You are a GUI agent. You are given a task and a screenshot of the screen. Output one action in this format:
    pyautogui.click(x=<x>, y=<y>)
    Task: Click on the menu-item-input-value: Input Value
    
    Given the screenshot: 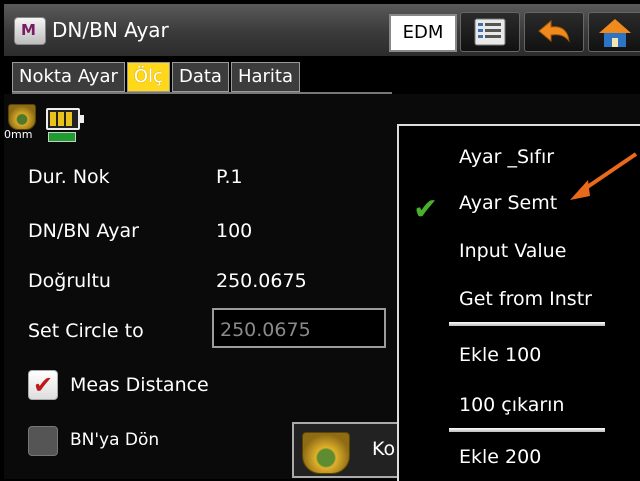 What is the action you would take?
    pyautogui.click(x=512, y=251)
    